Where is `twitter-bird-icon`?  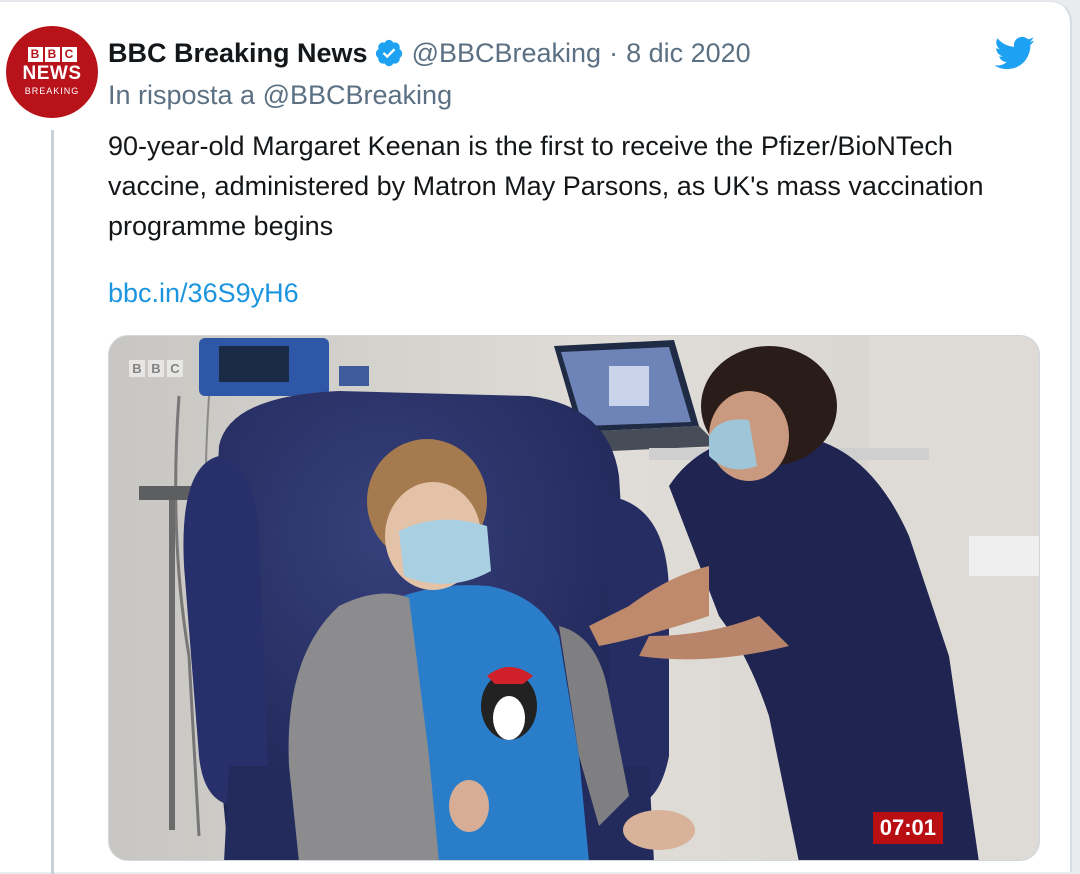
twitter-bird-icon is located at coordinates (1014, 53).